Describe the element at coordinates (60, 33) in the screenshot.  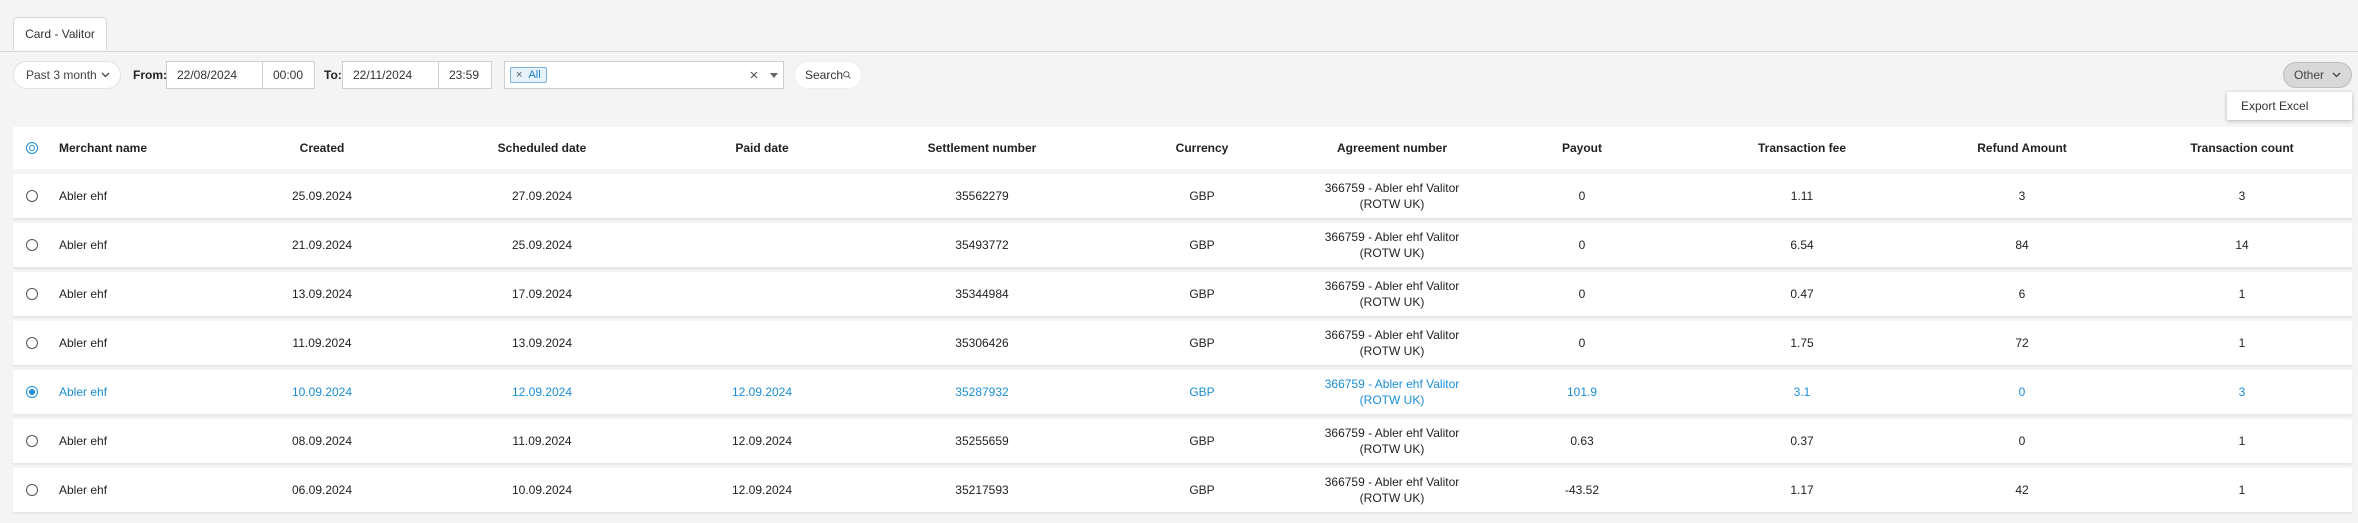
I see `tab-card-valitor: Card - Valitor` at that location.